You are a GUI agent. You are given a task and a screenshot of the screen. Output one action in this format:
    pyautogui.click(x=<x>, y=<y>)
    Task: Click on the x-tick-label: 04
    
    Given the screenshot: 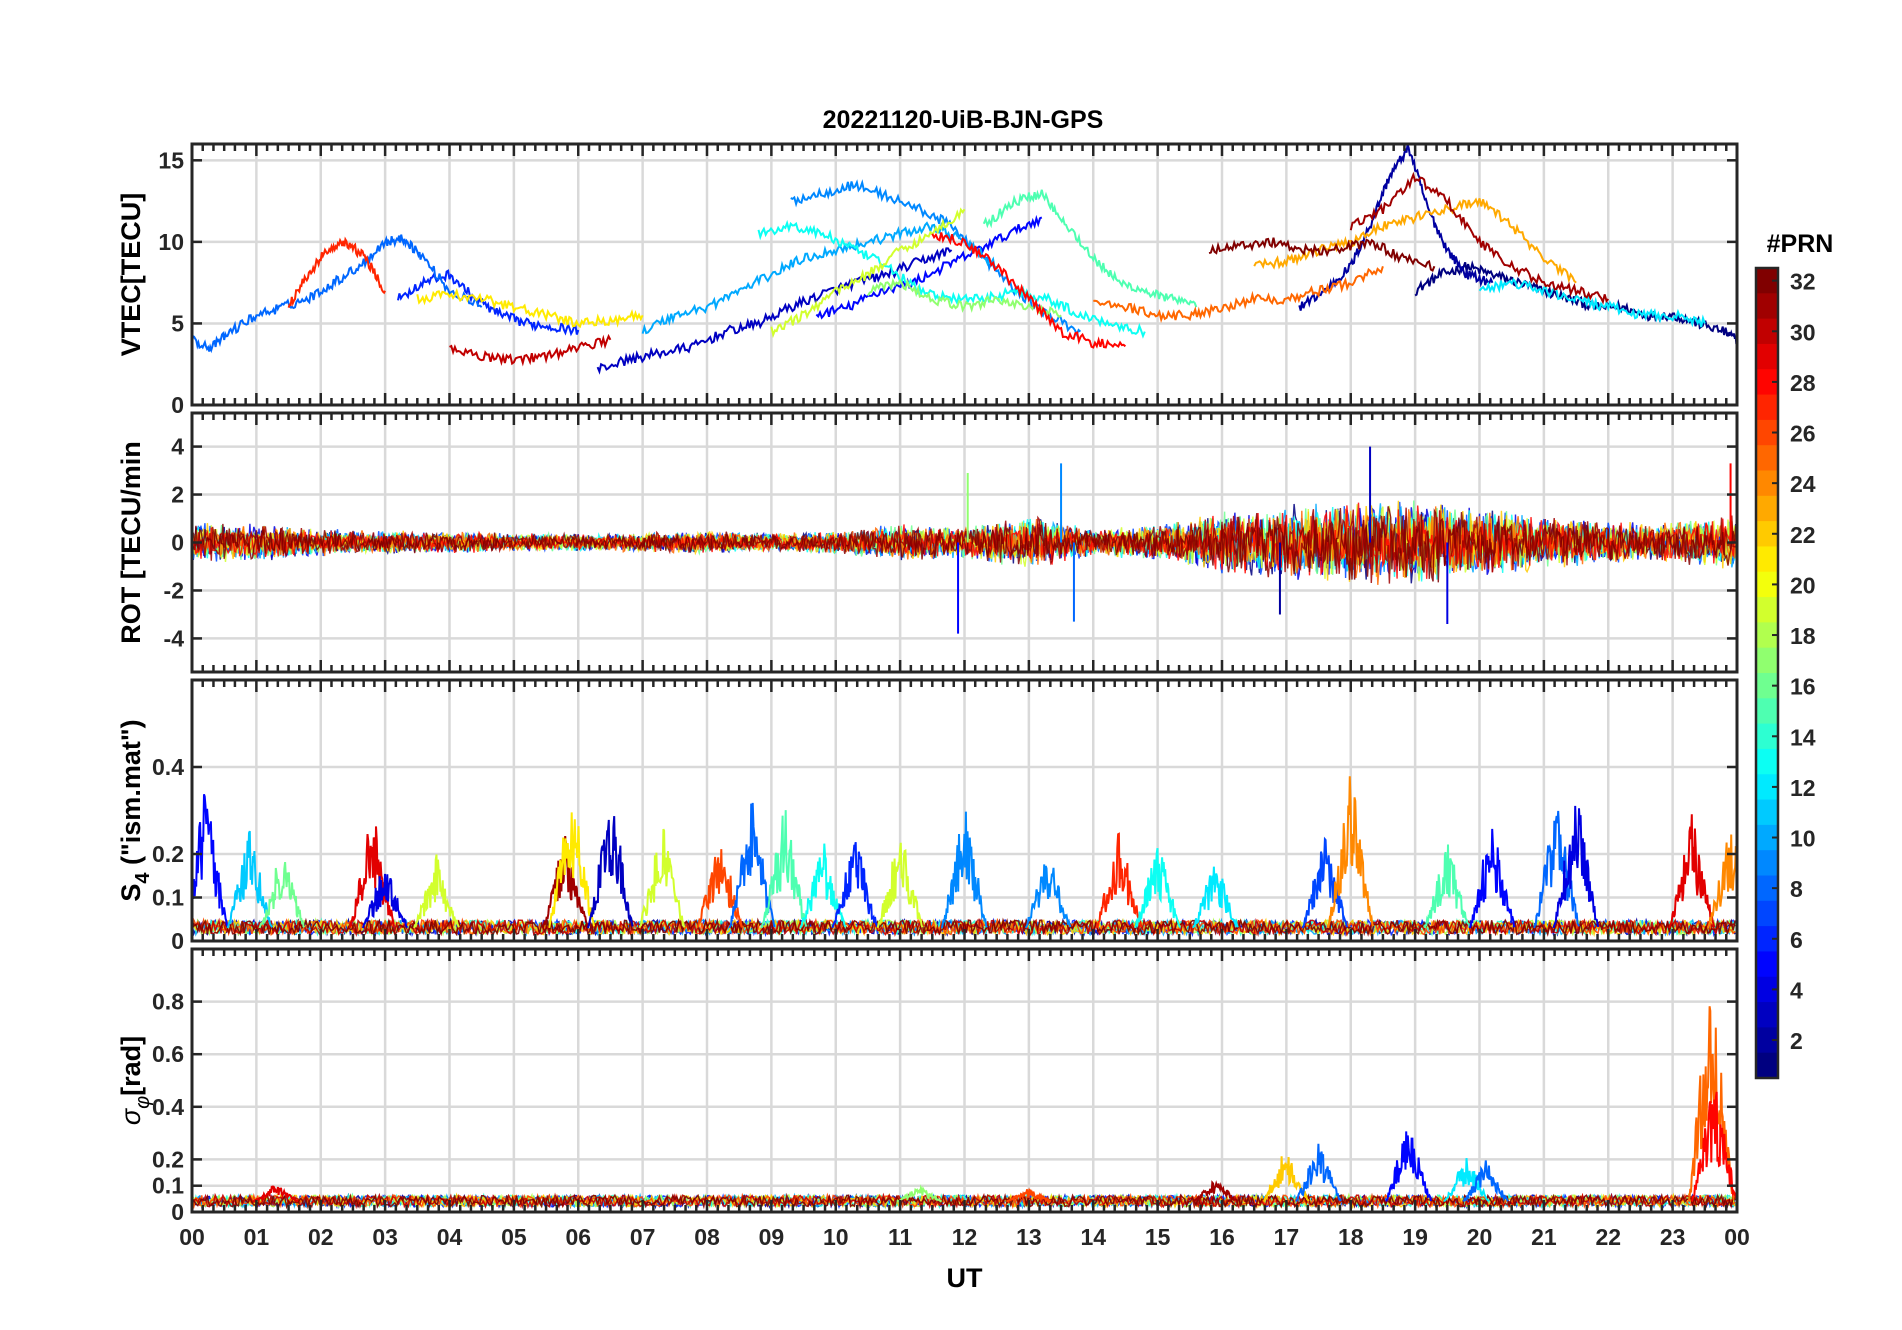 What is the action you would take?
    pyautogui.click(x=450, y=1237)
    